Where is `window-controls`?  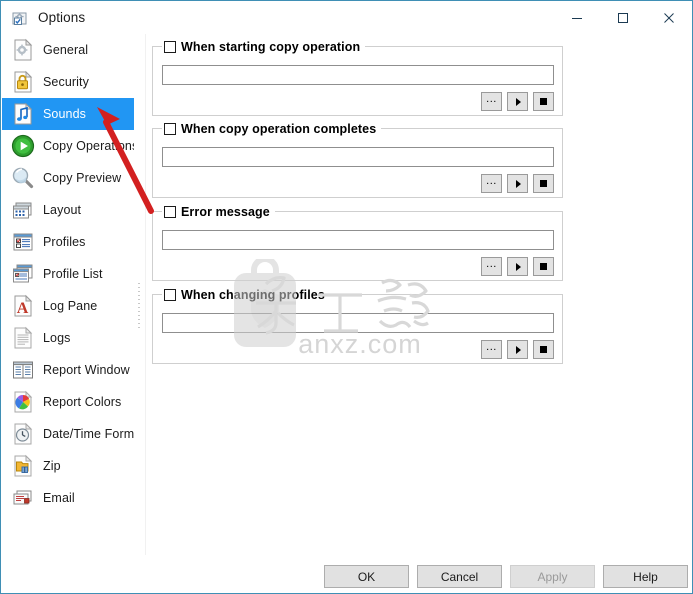 window-controls is located at coordinates (623, 17).